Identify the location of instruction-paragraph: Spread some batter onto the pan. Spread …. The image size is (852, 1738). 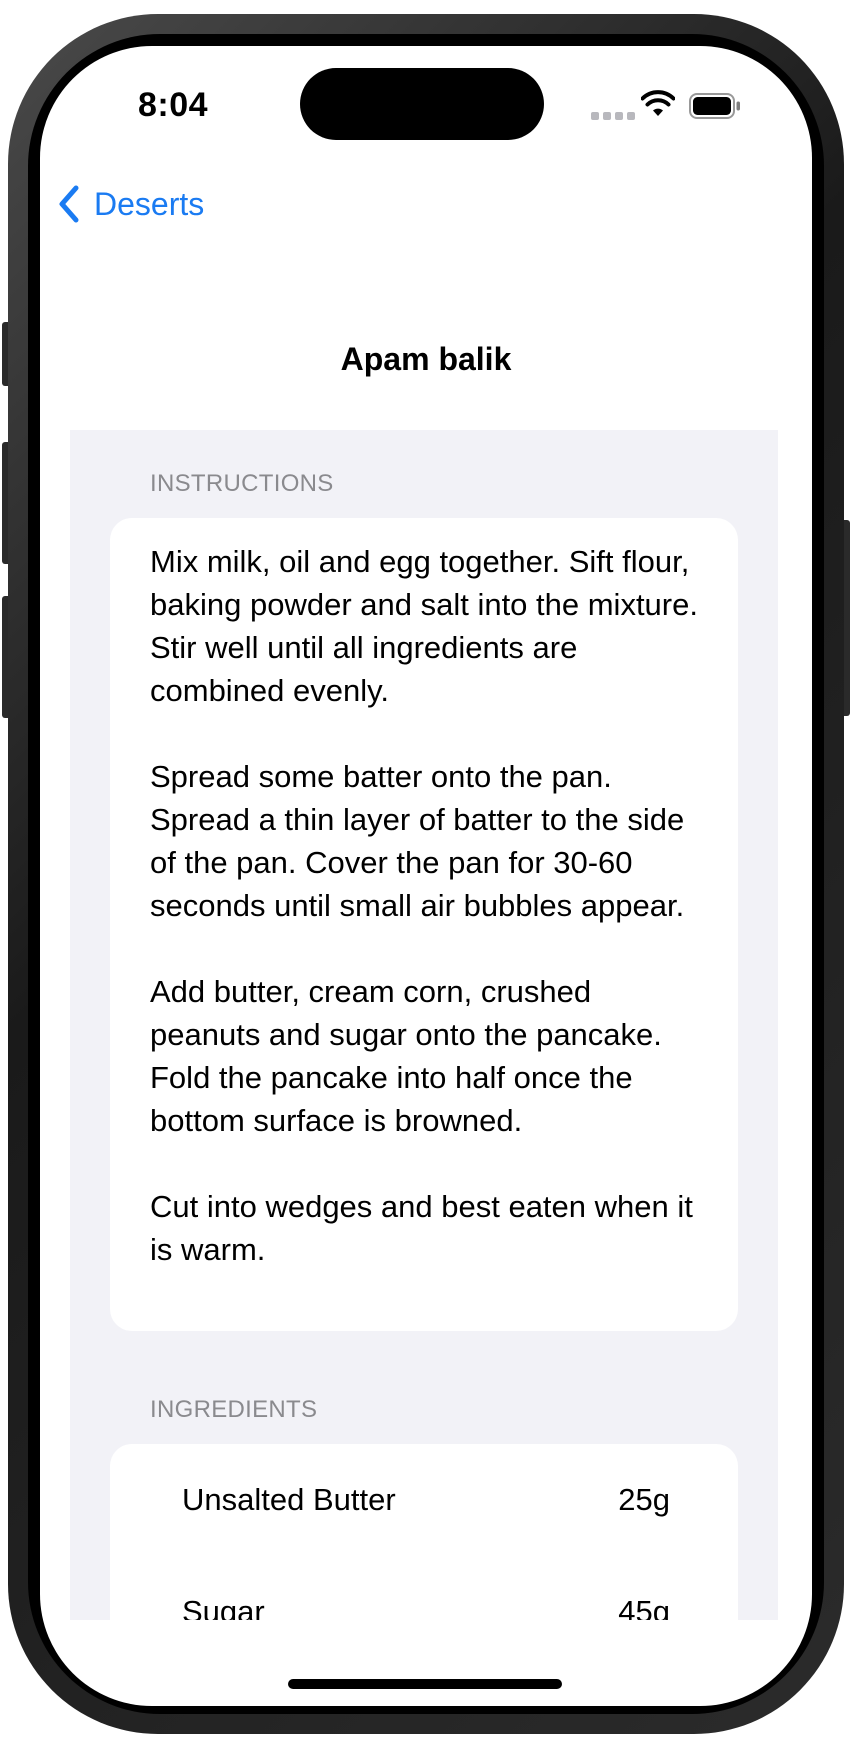
(417, 841).